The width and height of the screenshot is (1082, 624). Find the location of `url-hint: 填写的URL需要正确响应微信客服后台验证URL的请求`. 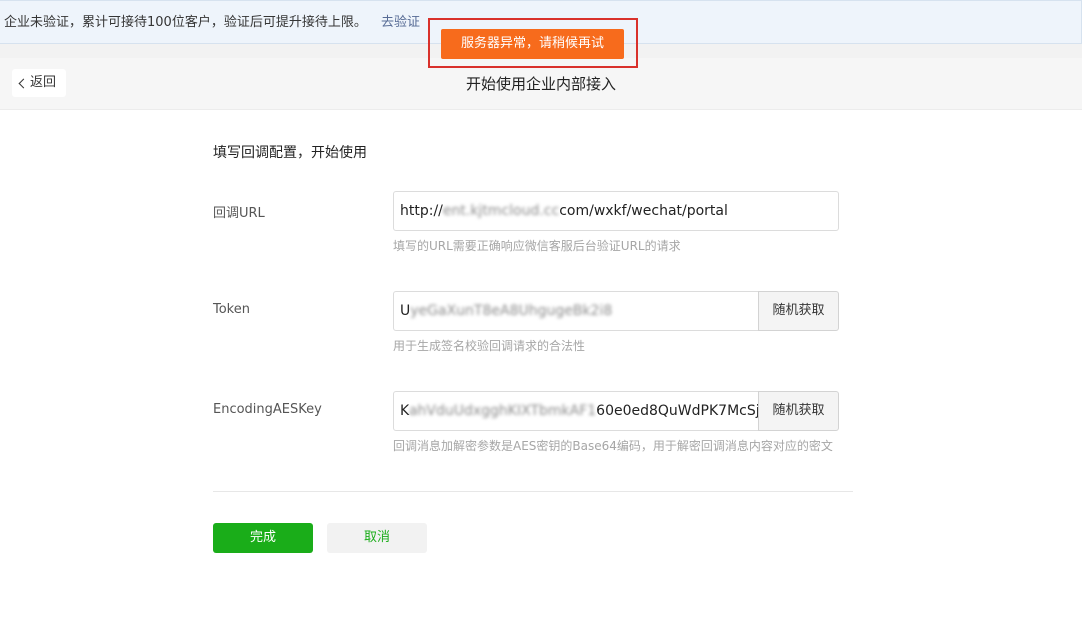

url-hint: 填写的URL需要正确响应微信客服后台验证URL的请求 is located at coordinates (537, 246).